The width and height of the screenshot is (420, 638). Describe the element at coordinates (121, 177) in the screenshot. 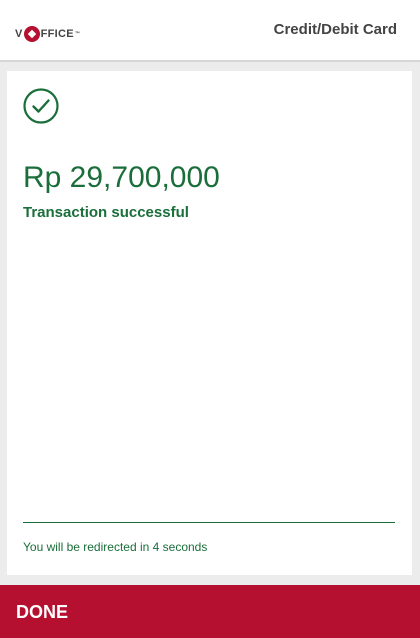

I see `transaction-amount: Rp 29,700,000` at that location.